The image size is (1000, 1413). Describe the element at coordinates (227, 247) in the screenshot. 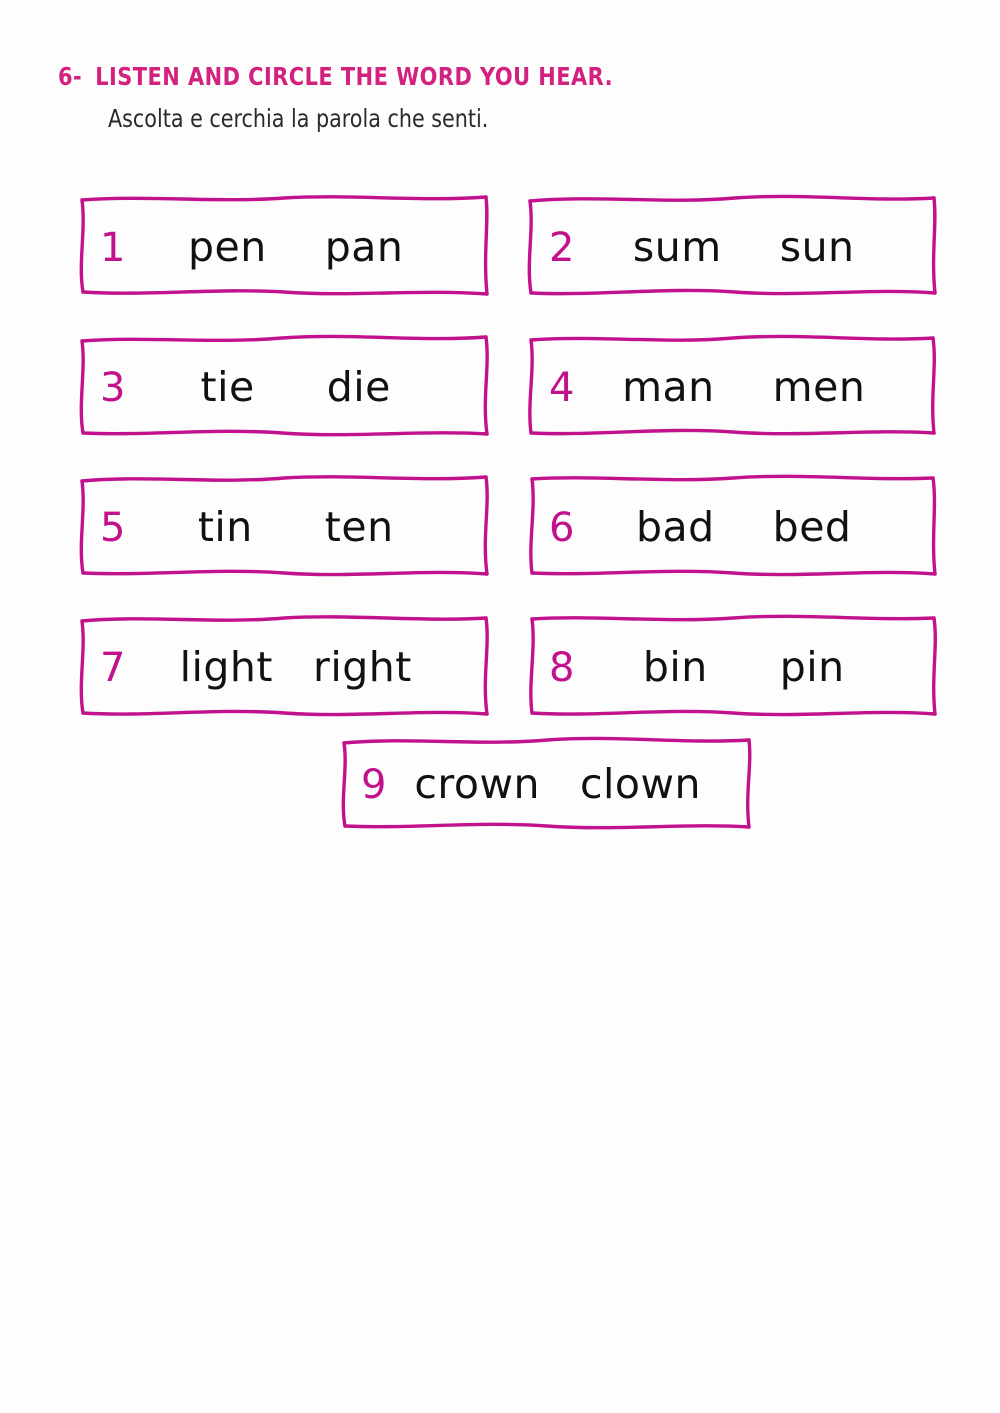

I see `word-option-a: pen` at that location.